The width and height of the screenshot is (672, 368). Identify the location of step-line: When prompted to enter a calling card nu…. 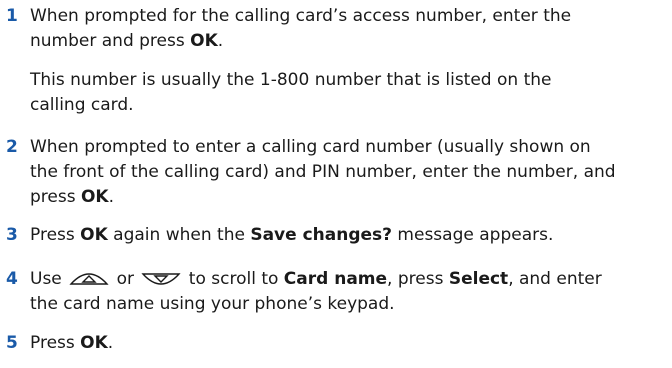
(310, 147).